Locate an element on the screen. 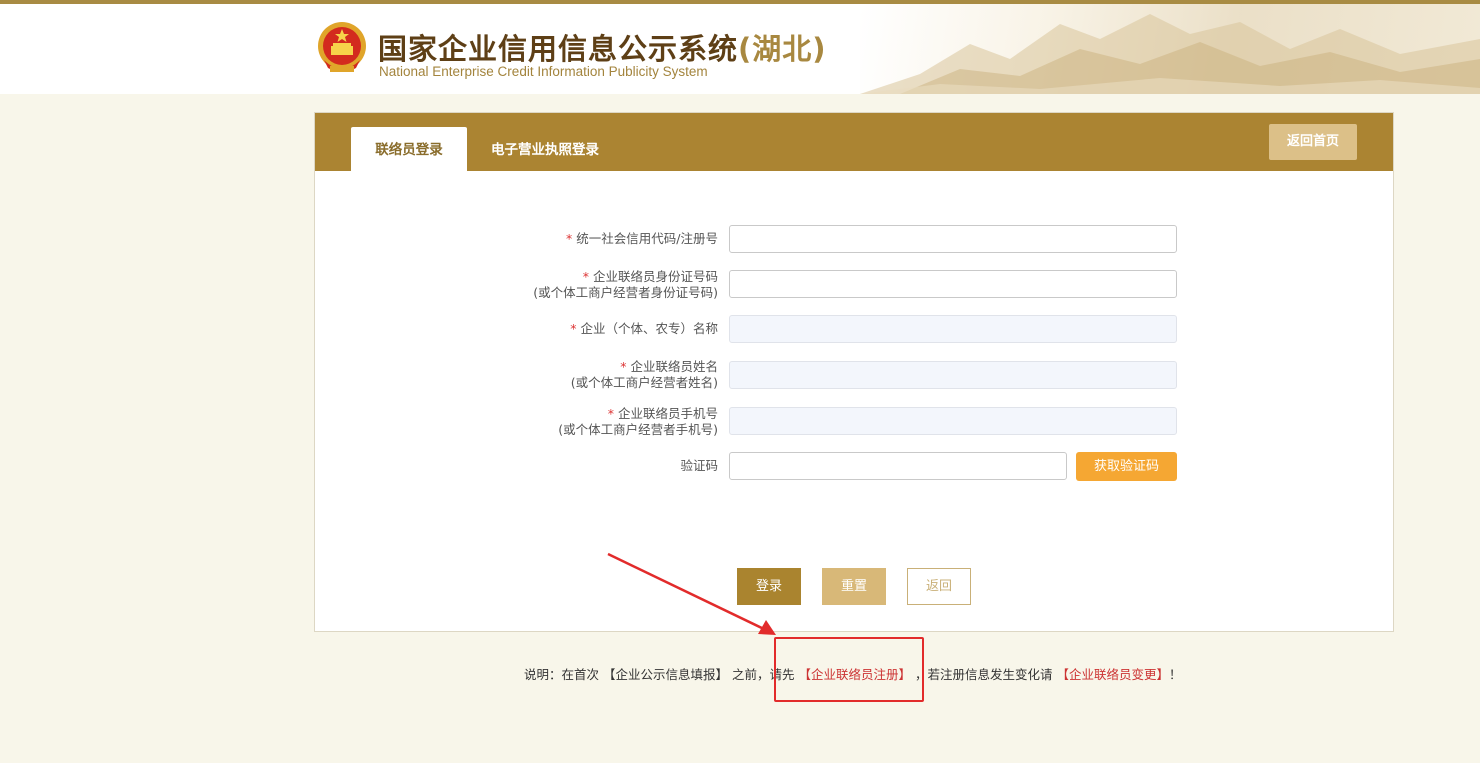 This screenshot has height=763, width=1480. back-button: 返回 is located at coordinates (939, 586).